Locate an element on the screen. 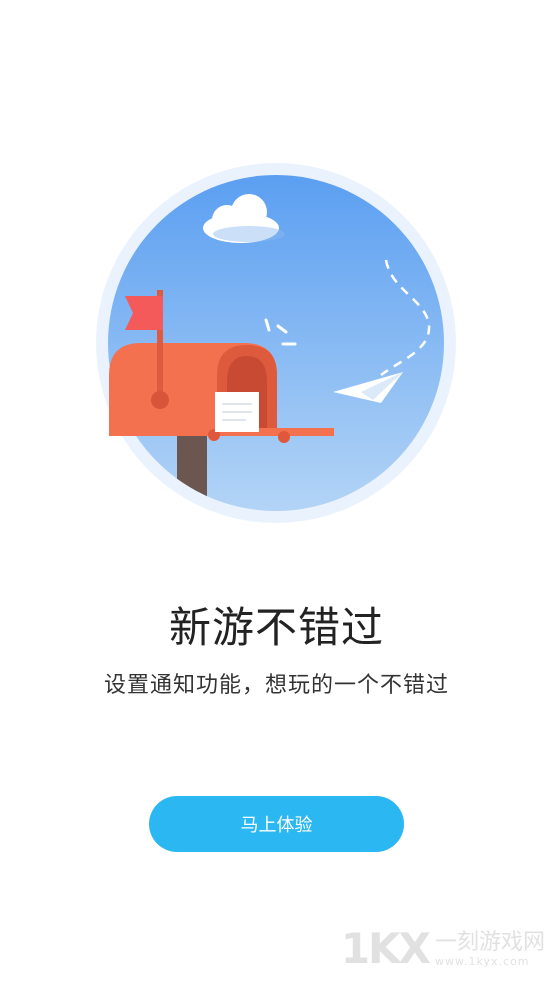  watermark-logo: 1KX is located at coordinates (385, 948).